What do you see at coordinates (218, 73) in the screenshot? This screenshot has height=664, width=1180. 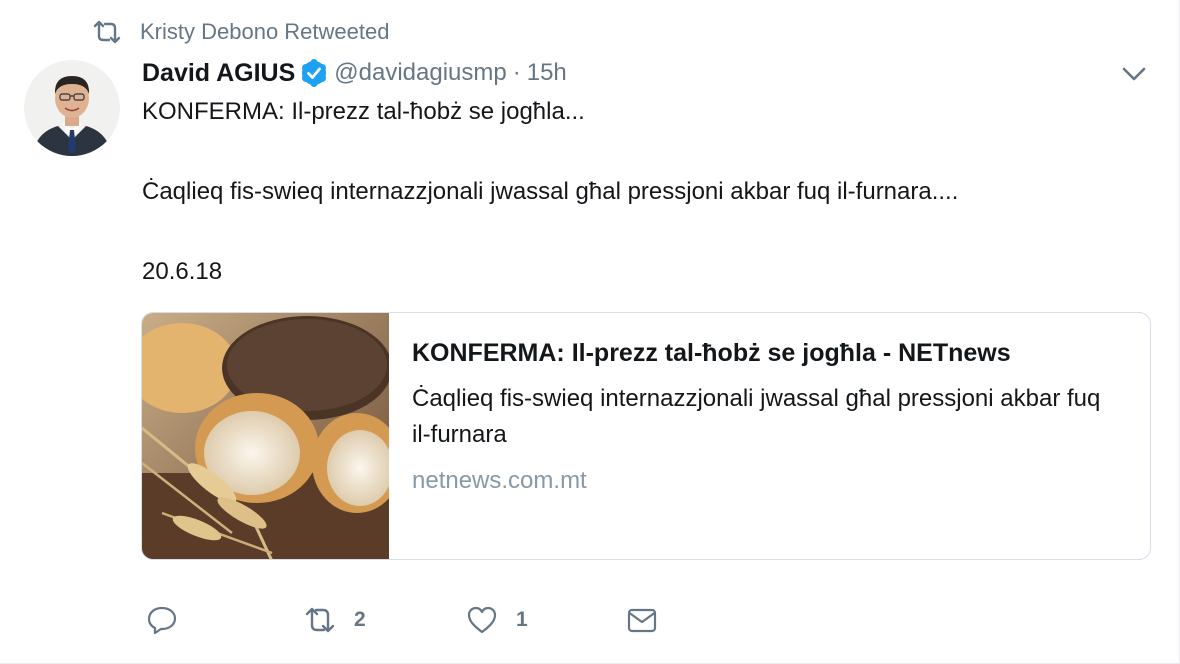 I see `author-name: David AGIUS` at bounding box center [218, 73].